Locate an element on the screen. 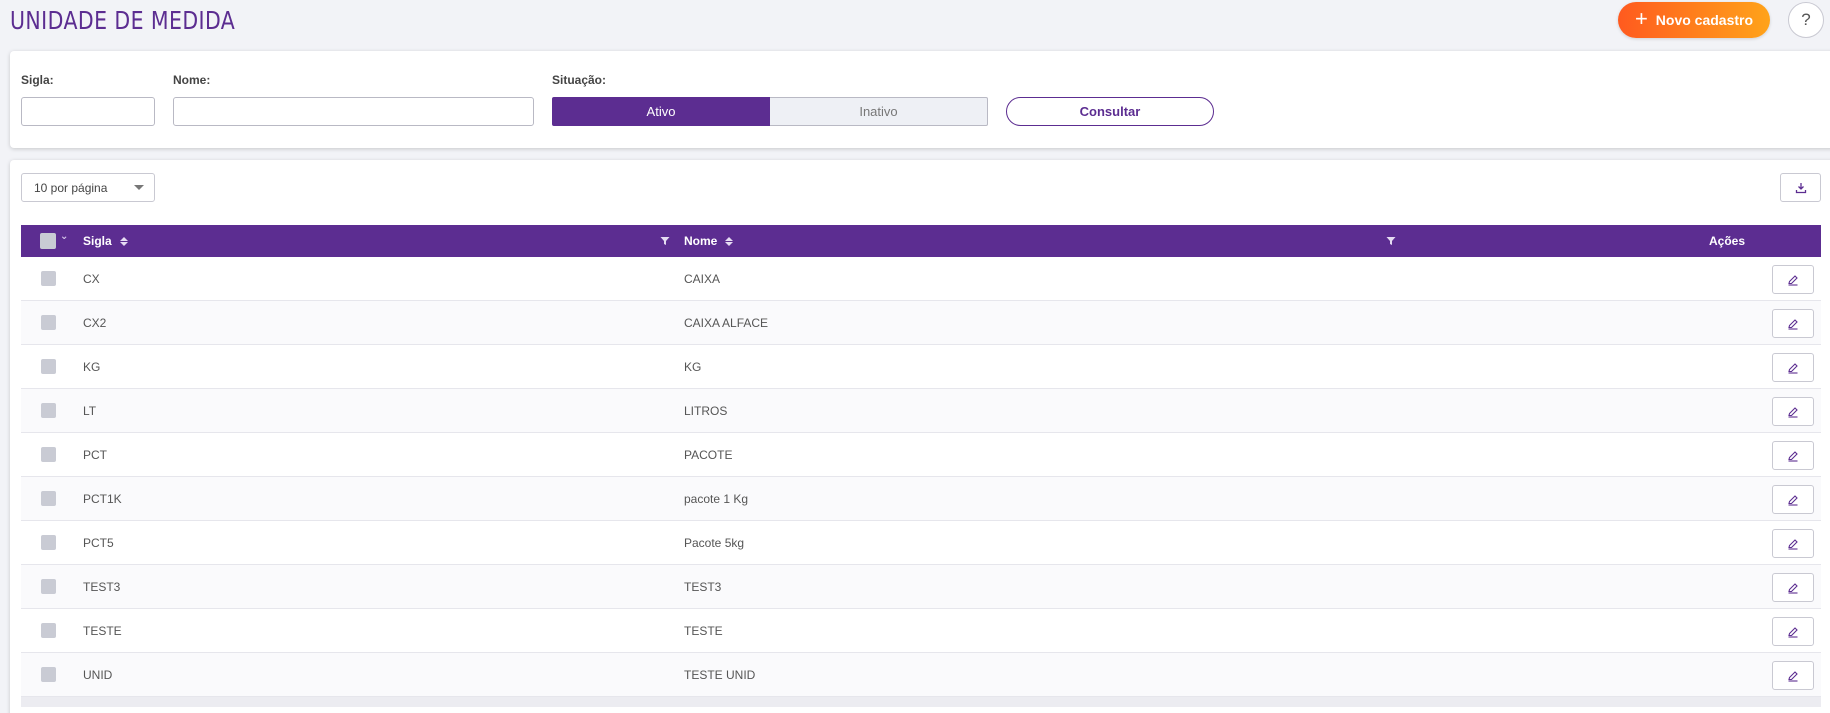  sigla-filter-input is located at coordinates (88, 111).